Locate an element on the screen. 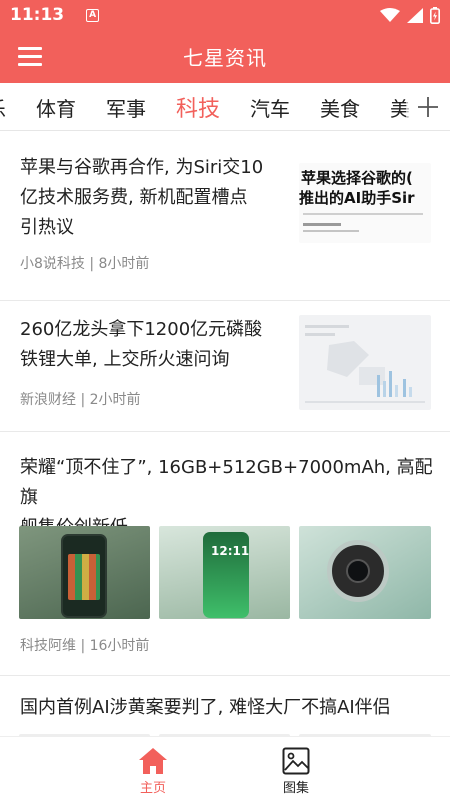  thumb-text-line: 苹果选择谷歌的( is located at coordinates (357, 178).